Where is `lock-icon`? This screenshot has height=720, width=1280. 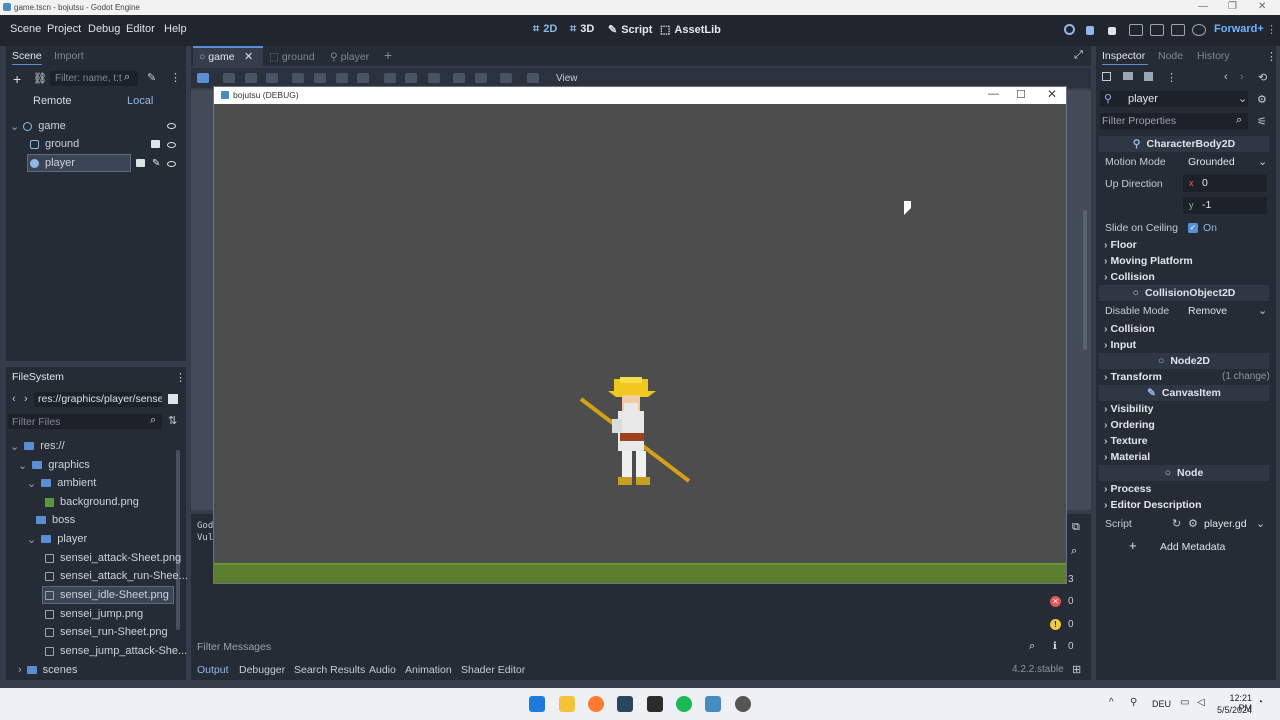 lock-icon is located at coordinates (459, 78).